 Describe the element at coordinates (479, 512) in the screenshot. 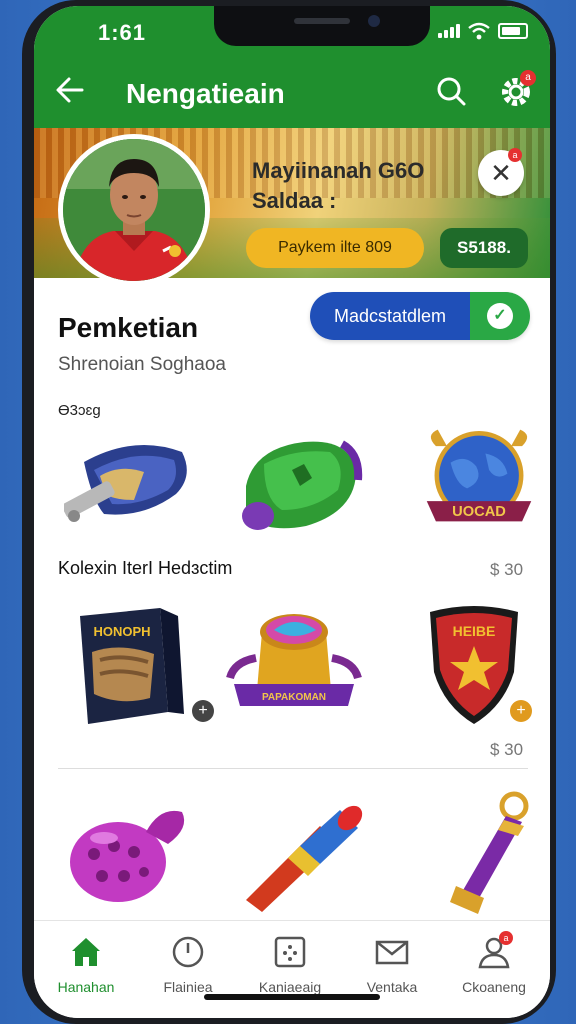

I see `globe-badge-ribbon-text: UOCAD` at that location.